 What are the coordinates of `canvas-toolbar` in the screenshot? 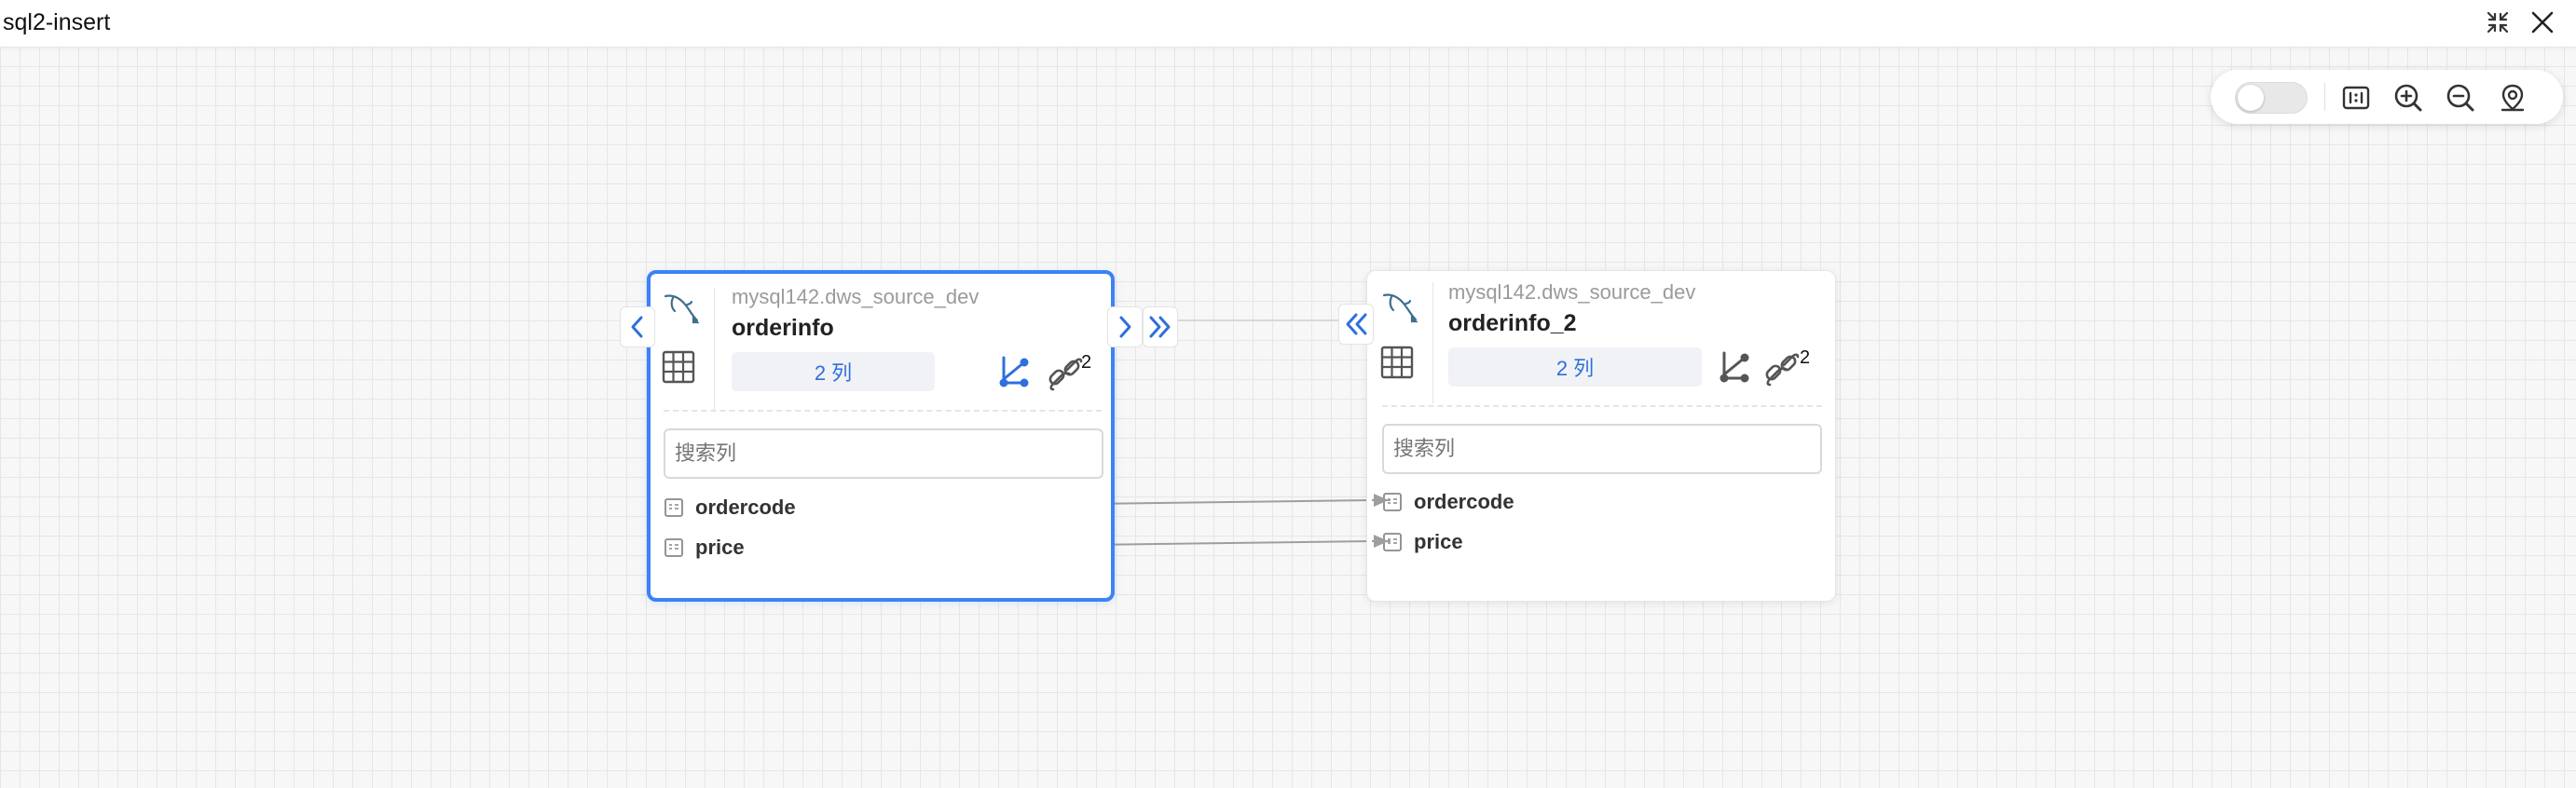 It's located at (2387, 97).